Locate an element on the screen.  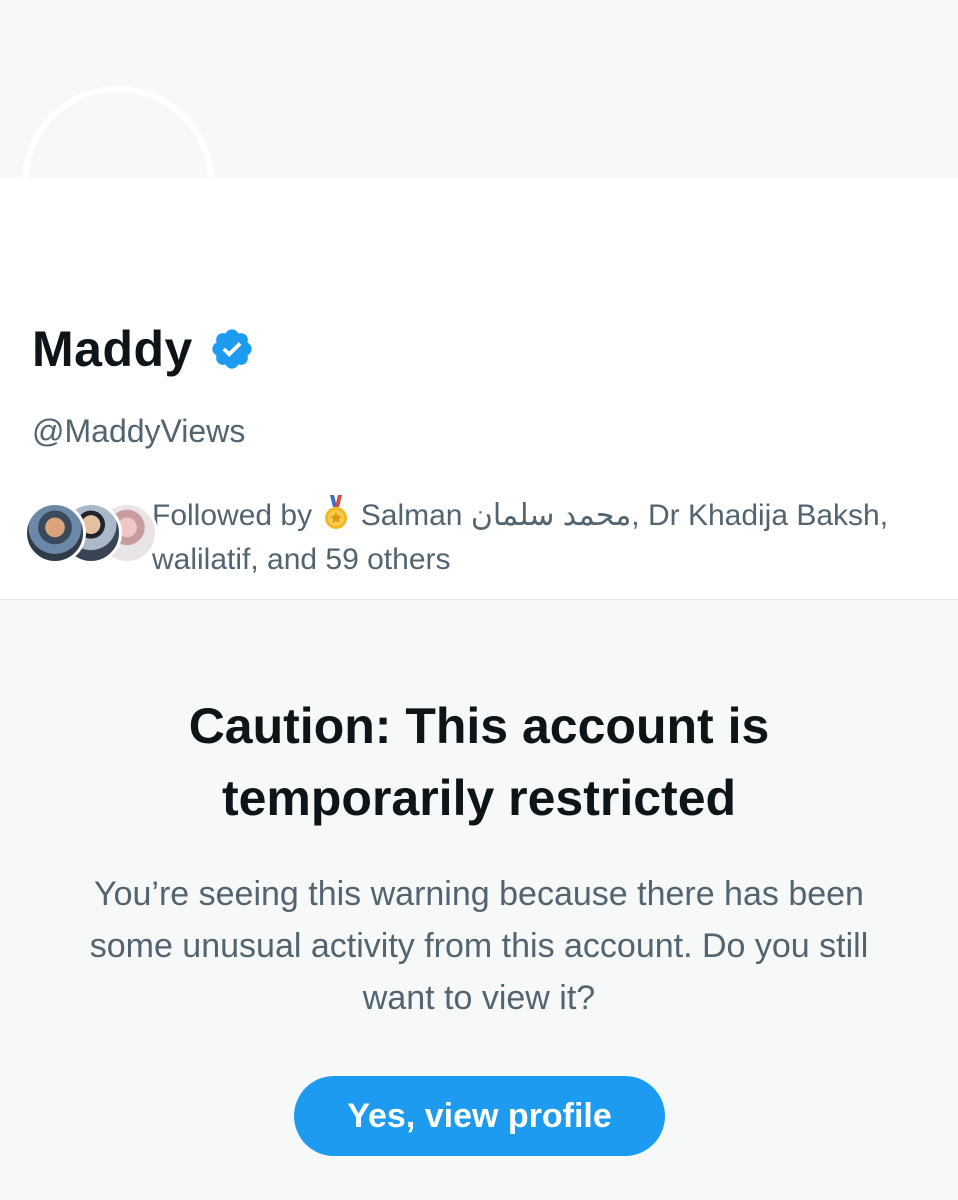
verified-badge-icon is located at coordinates (232, 349).